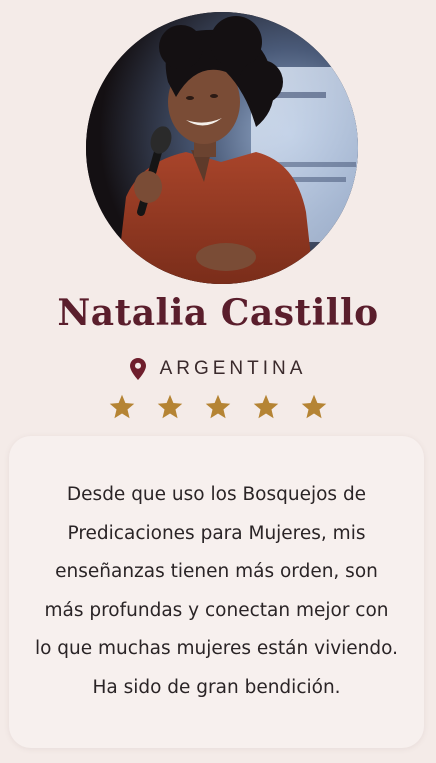  What do you see at coordinates (216, 610) in the screenshot?
I see `quote-line: más profundas y conectan mejor con` at bounding box center [216, 610].